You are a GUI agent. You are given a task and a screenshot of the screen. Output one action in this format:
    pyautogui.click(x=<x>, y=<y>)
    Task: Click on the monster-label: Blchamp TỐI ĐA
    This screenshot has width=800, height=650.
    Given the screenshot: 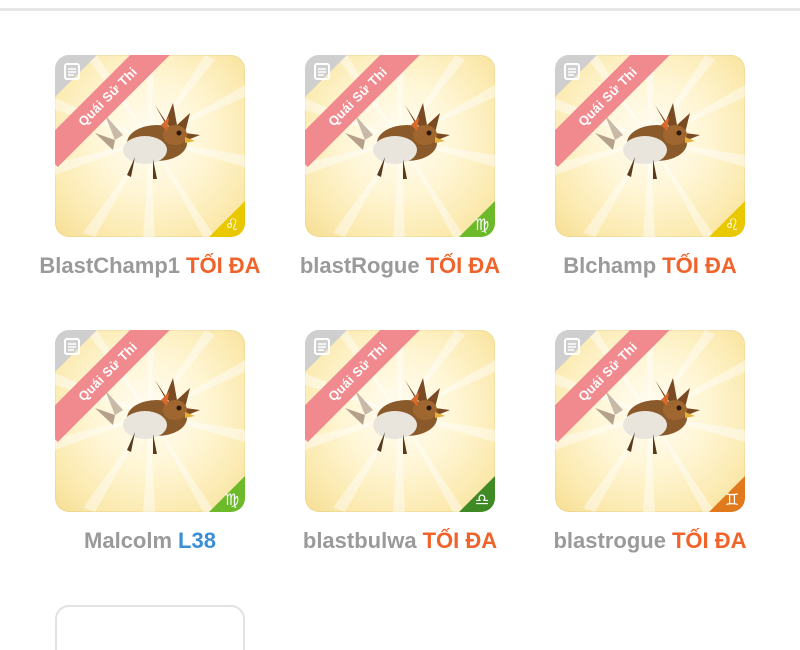 What is the action you would take?
    pyautogui.click(x=650, y=266)
    